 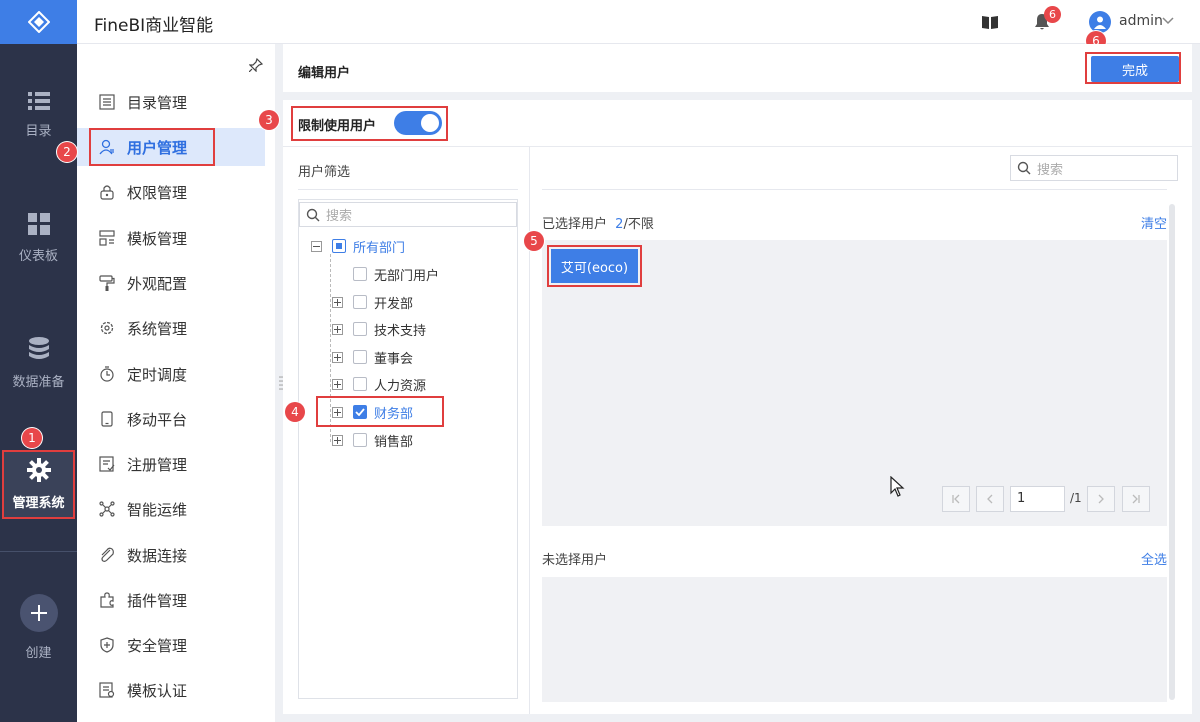 I want to click on template-icon, so click(x=107, y=238).